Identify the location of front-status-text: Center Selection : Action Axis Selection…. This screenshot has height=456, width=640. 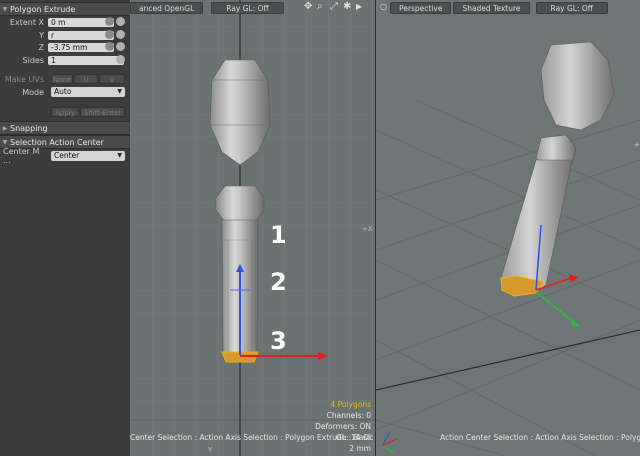
(252, 437).